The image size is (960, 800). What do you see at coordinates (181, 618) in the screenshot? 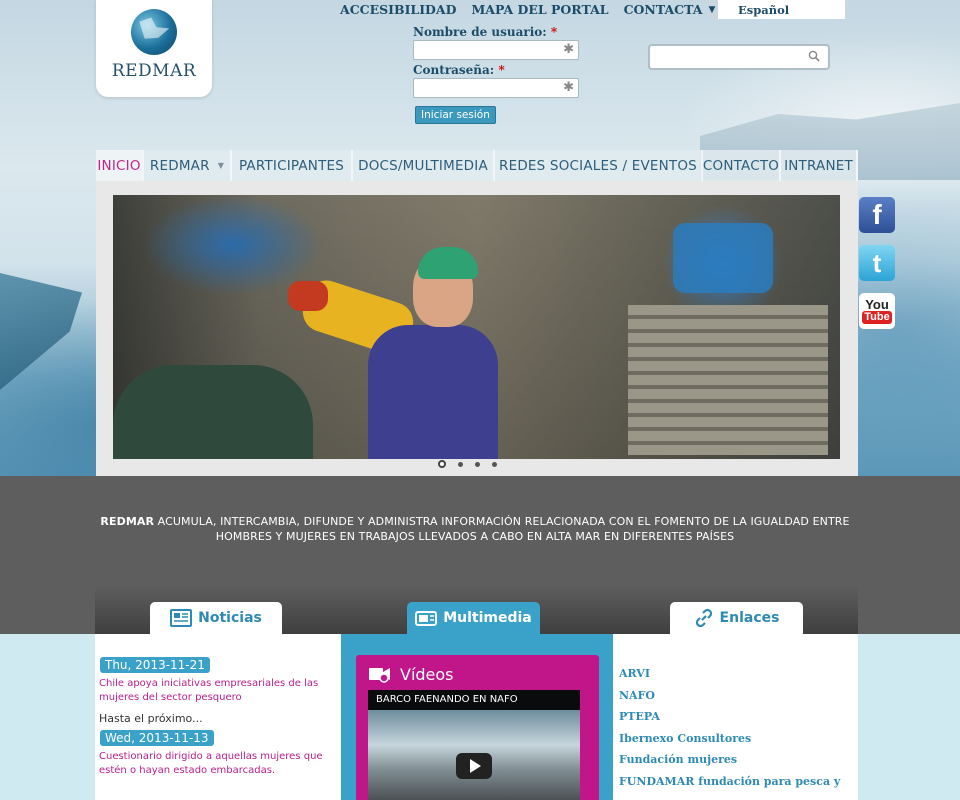
I see `newspaper-icon` at bounding box center [181, 618].